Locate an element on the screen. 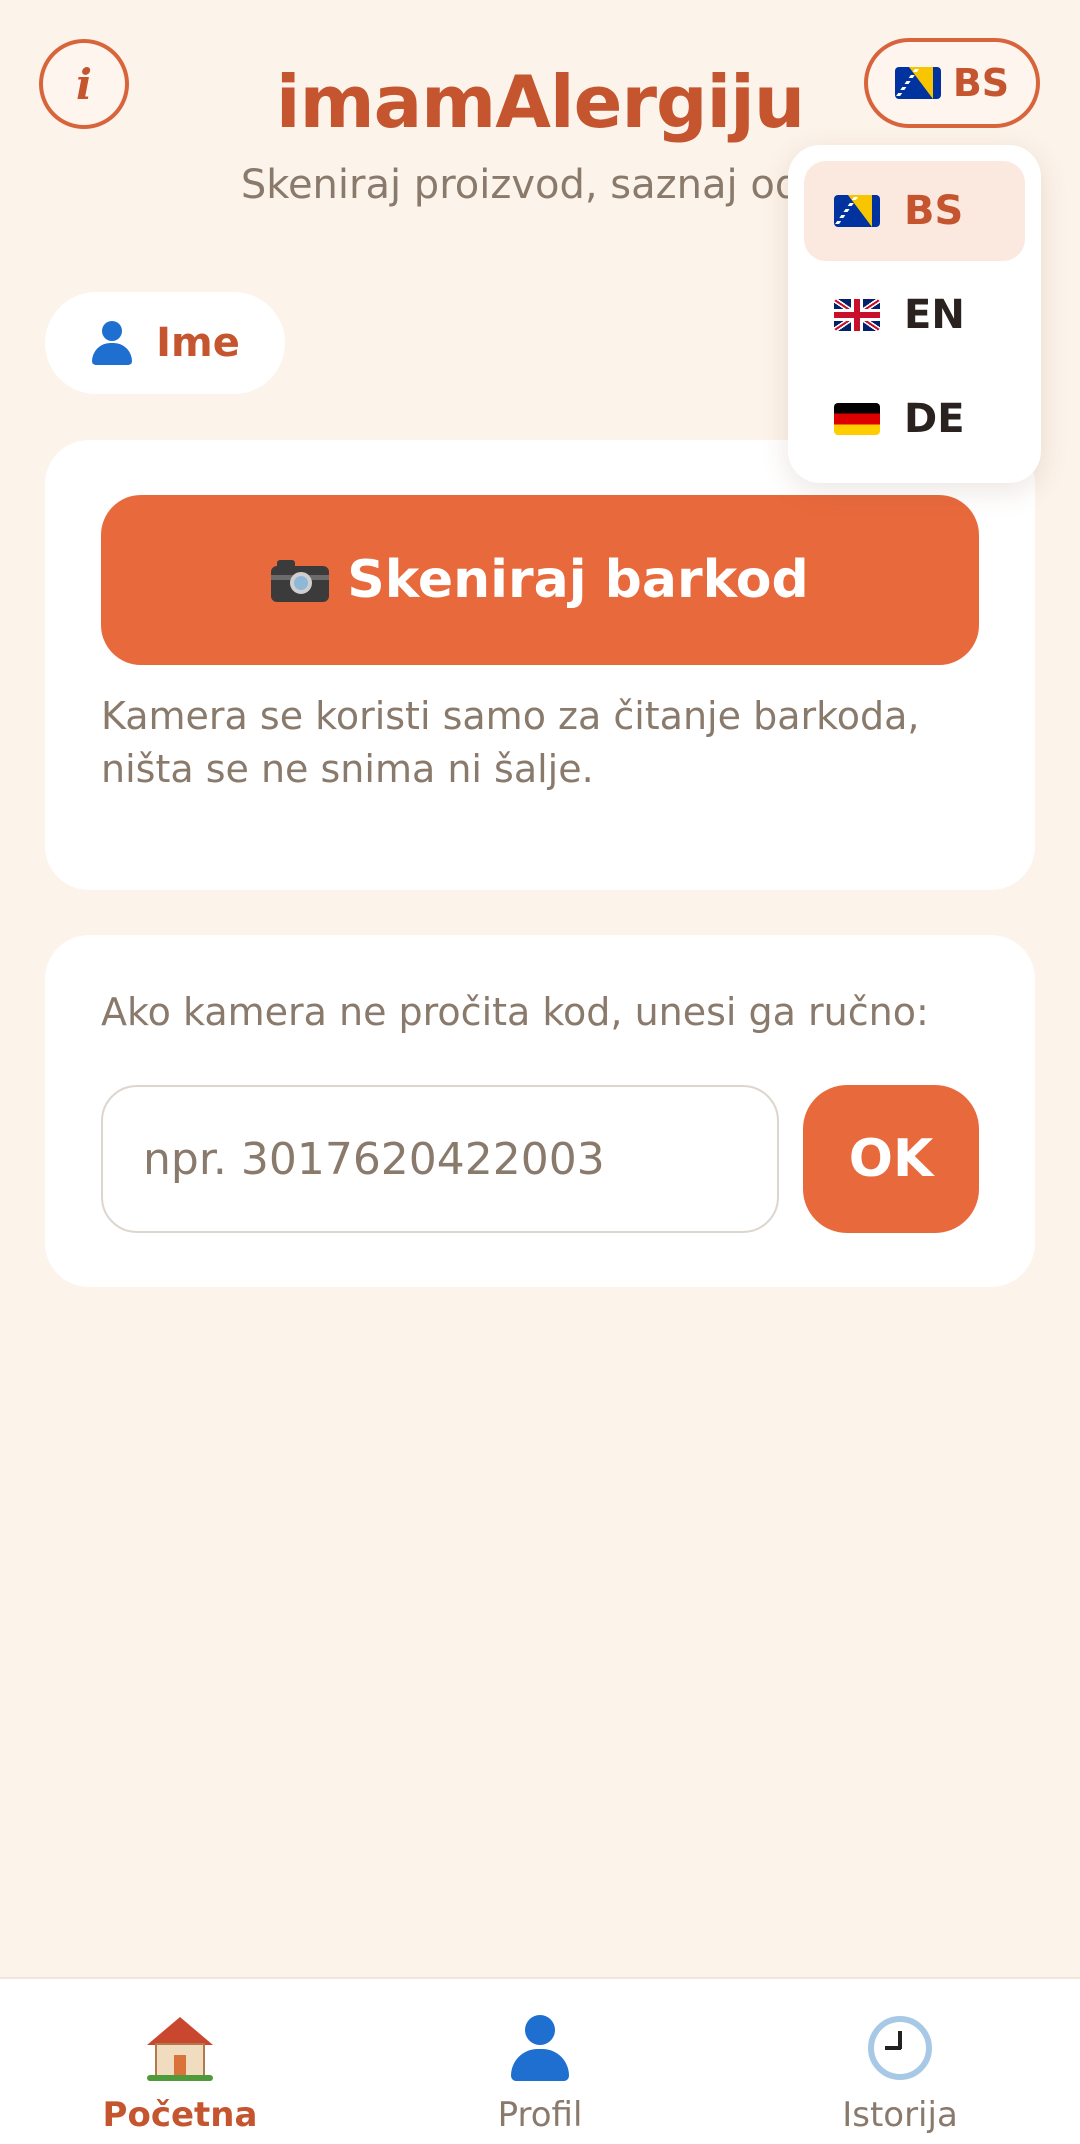  language-button: BS is located at coordinates (952, 83).